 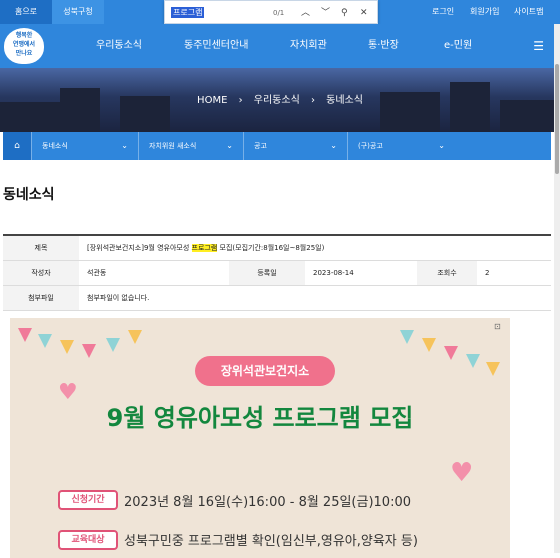 I want to click on logo-line: 만나요, so click(x=24, y=53).